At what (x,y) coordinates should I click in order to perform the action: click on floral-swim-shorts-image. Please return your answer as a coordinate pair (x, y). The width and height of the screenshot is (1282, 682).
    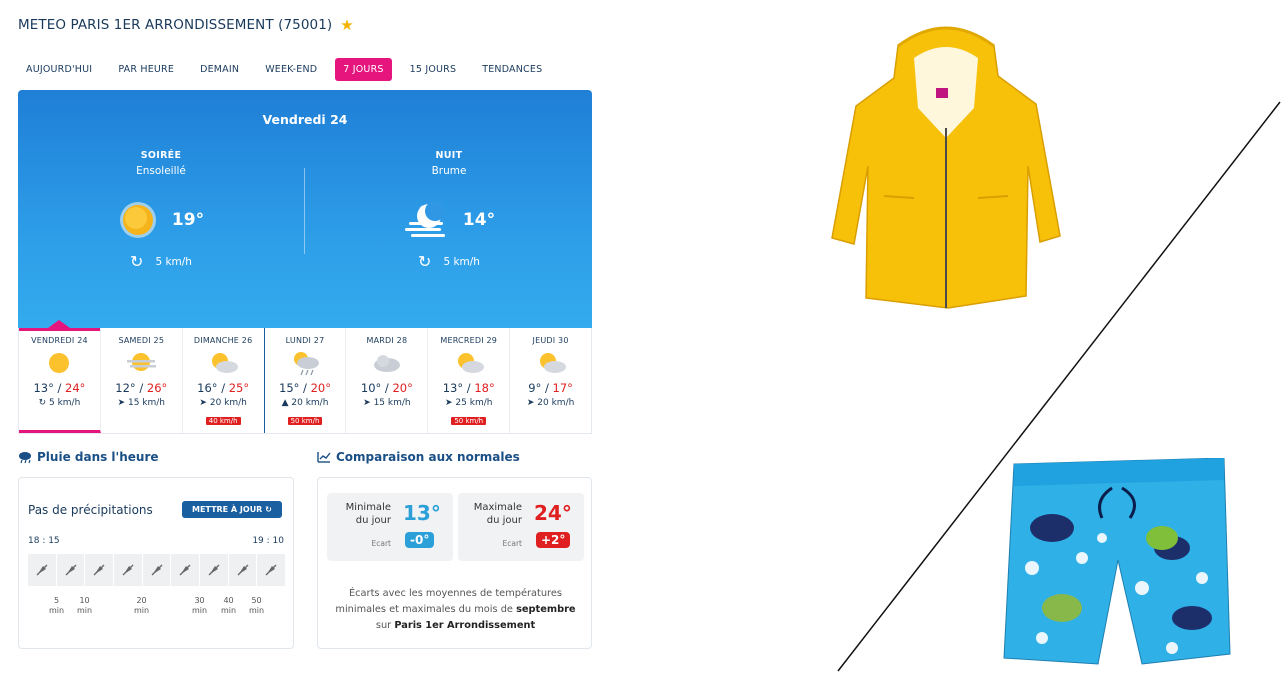
    Looking at the image, I should click on (1117, 561).